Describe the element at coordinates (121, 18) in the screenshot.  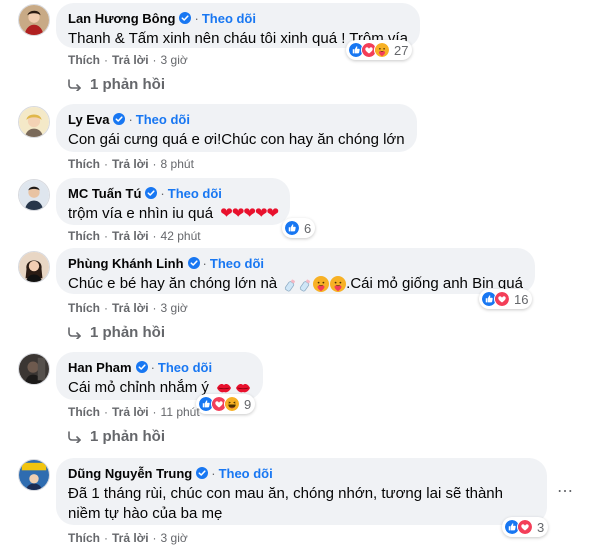
I see `author-name: Lan Hương Bông` at that location.